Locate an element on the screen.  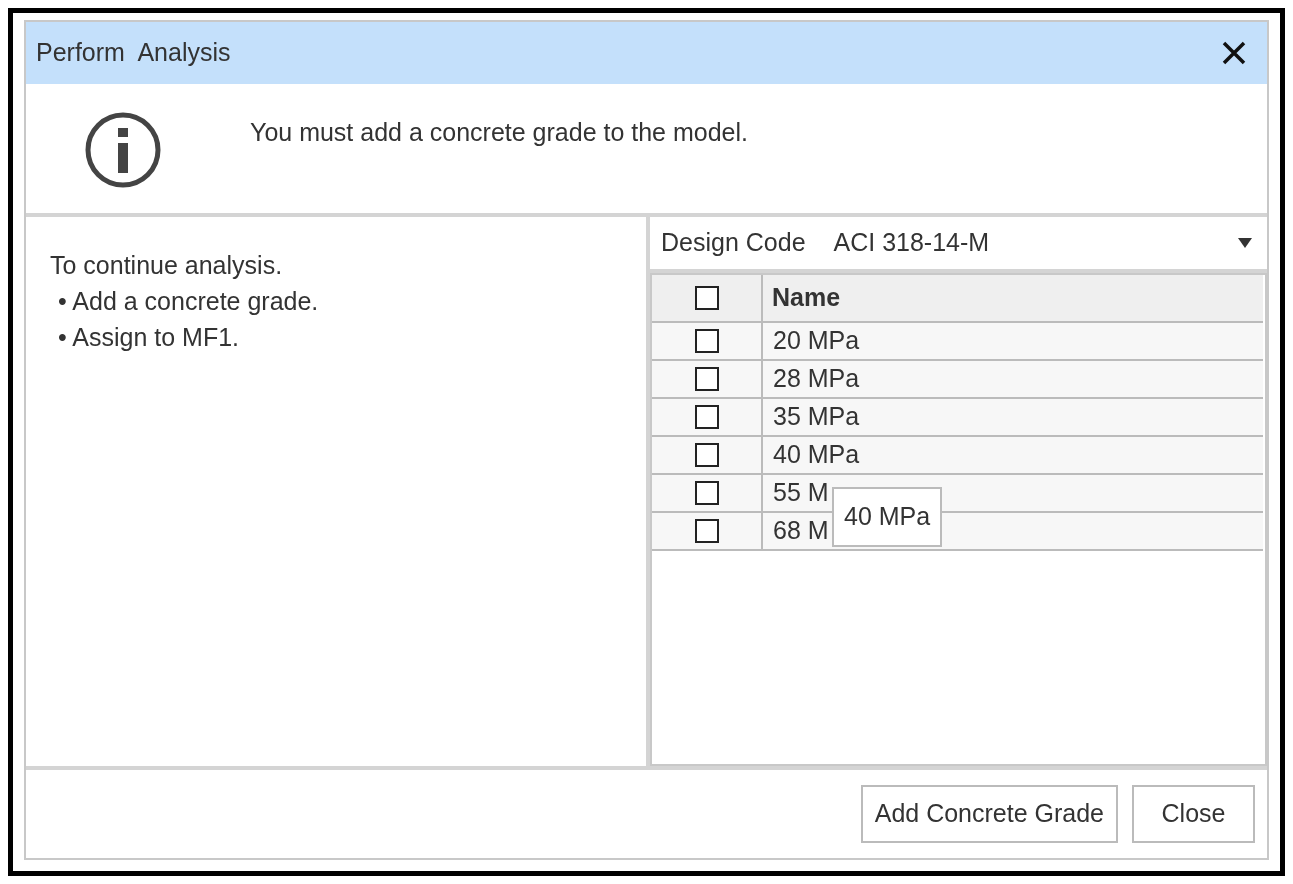
table-cell-text: 40 MPa is located at coordinates (816, 455).